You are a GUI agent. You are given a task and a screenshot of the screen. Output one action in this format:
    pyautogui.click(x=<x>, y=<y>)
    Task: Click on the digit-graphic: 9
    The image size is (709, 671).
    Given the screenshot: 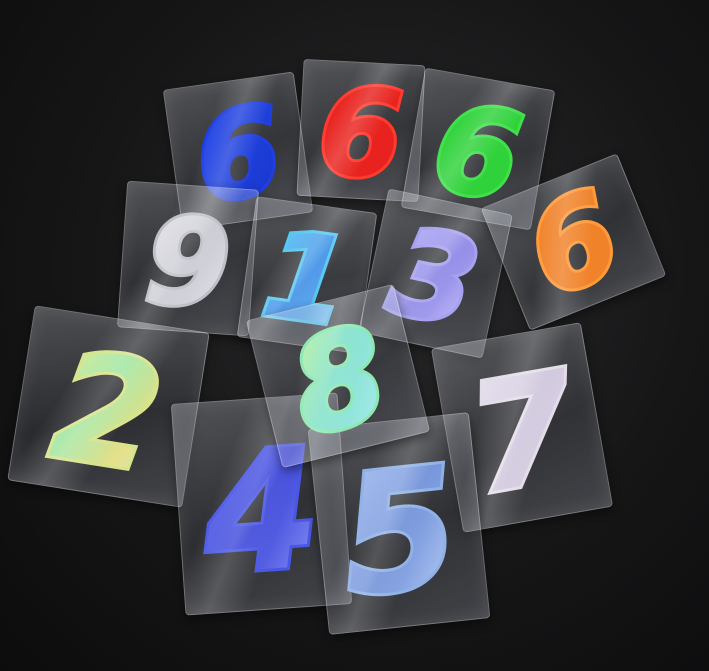 What is the action you would take?
    pyautogui.click(x=187, y=261)
    